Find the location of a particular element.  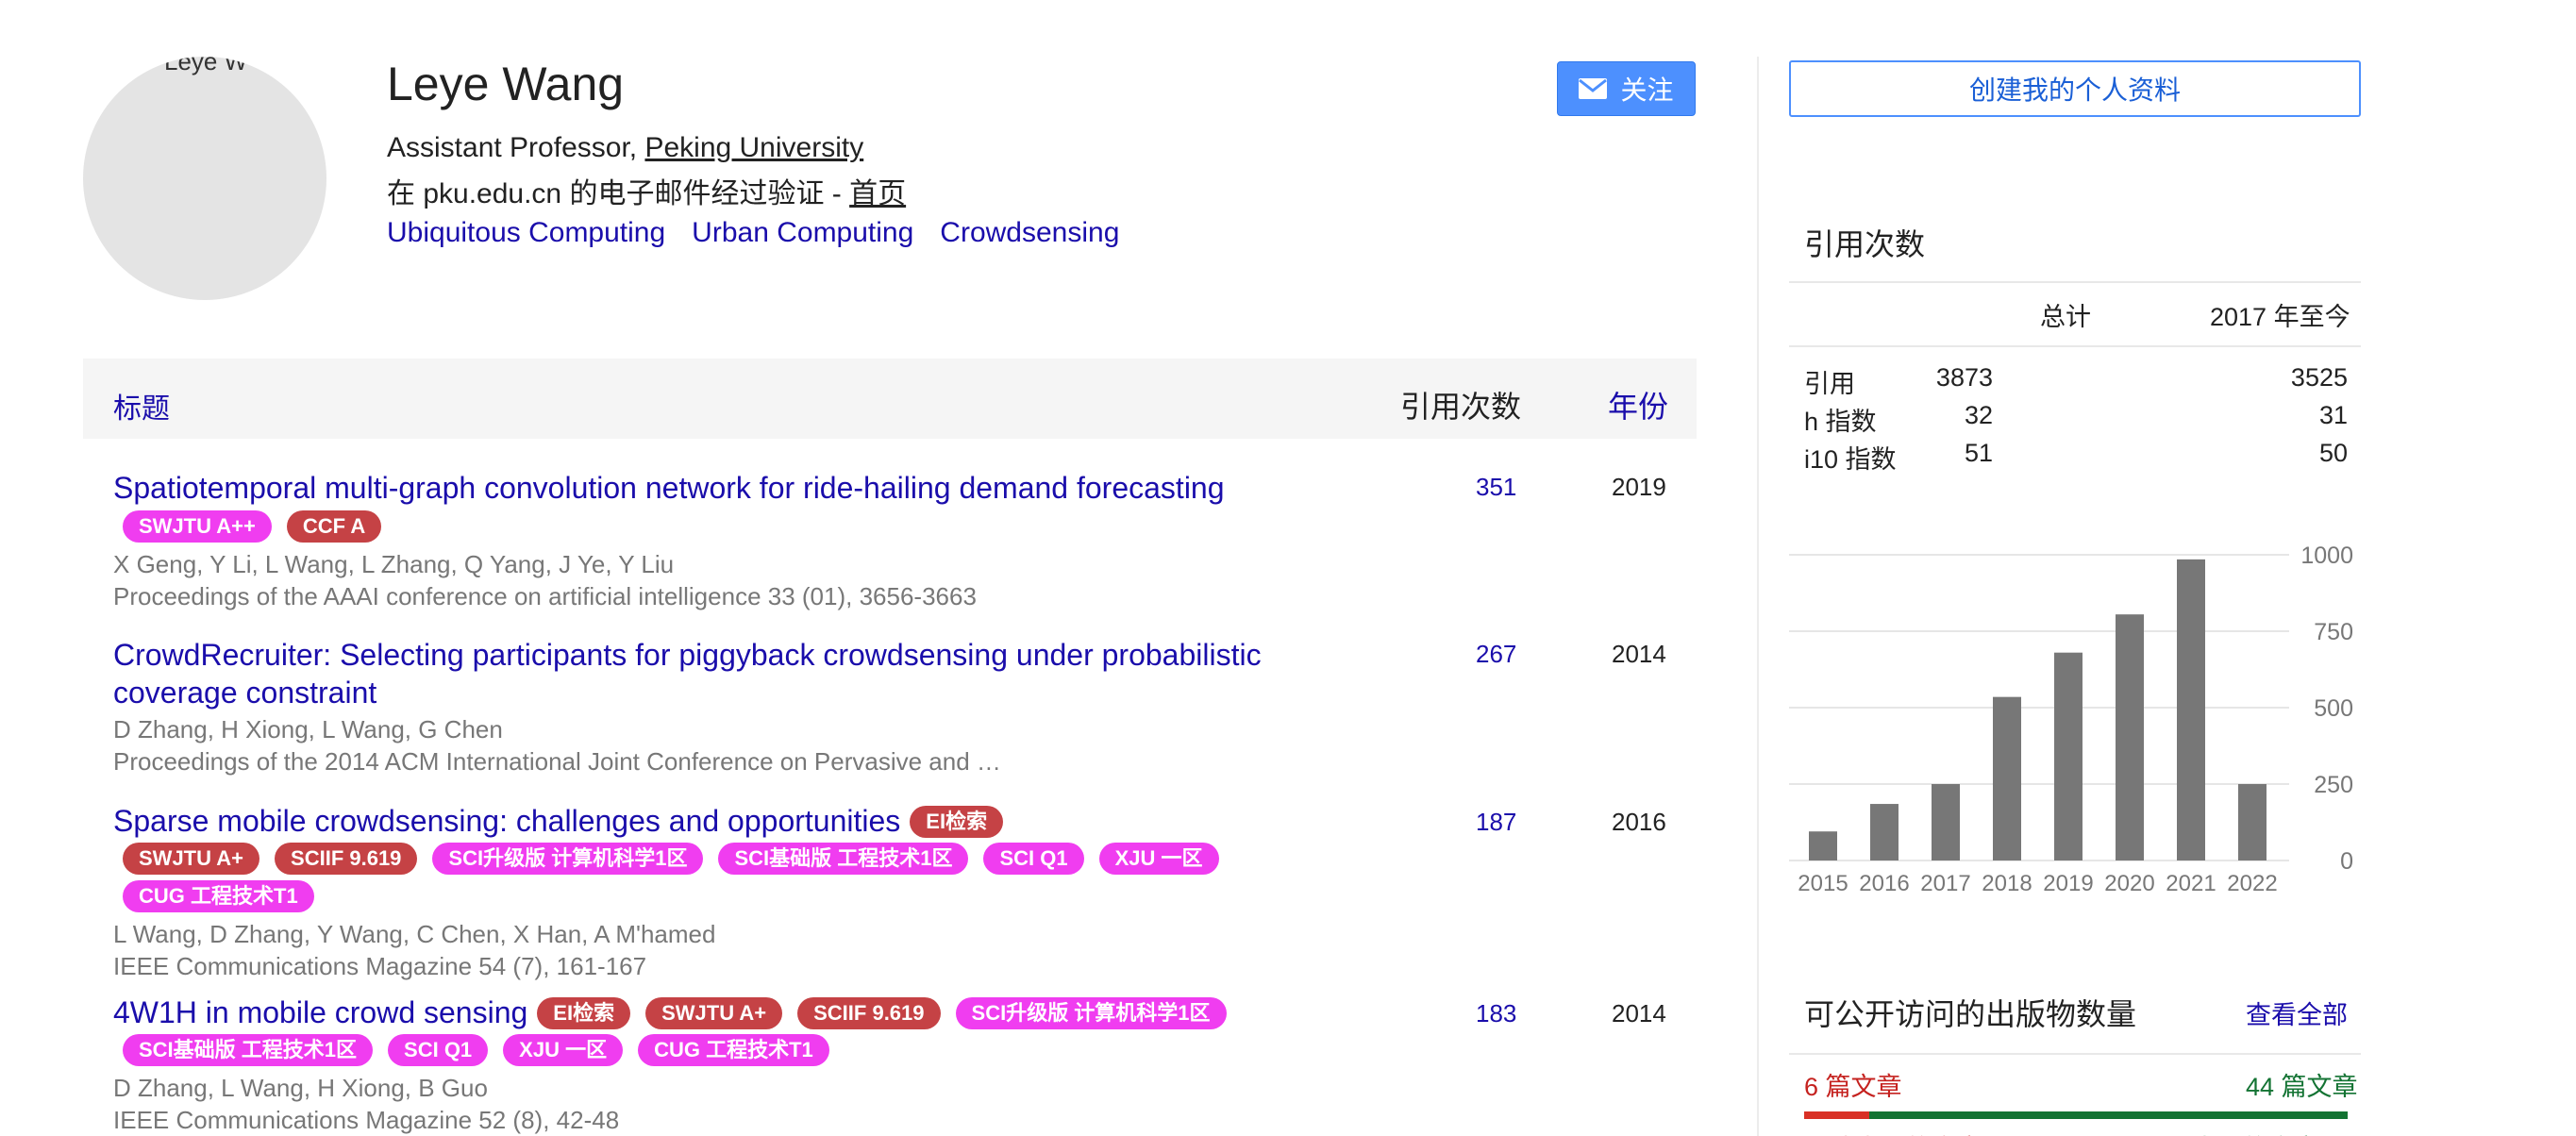

article-authors: D Zhang, L Wang, H Xiong, B Guo is located at coordinates (300, 1088).